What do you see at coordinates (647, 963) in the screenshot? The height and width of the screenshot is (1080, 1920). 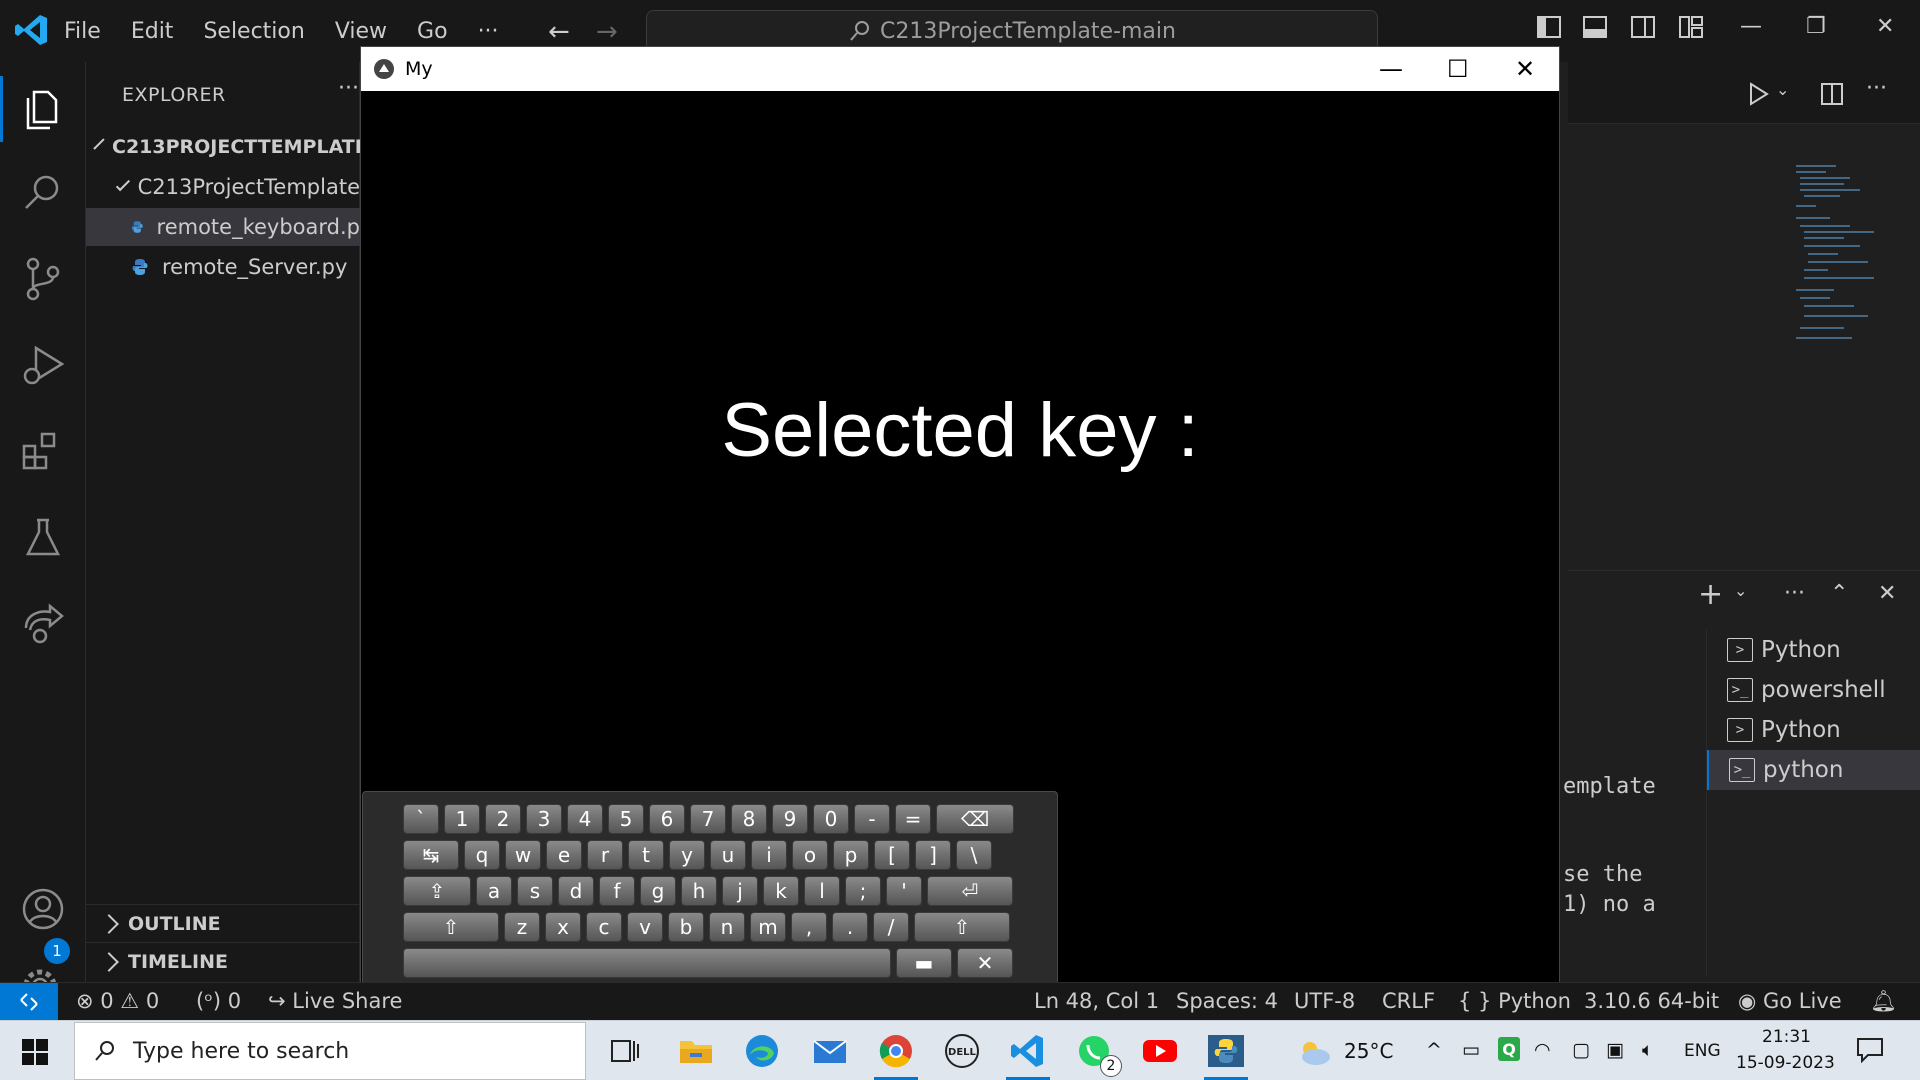 I see `spacebar-key` at bounding box center [647, 963].